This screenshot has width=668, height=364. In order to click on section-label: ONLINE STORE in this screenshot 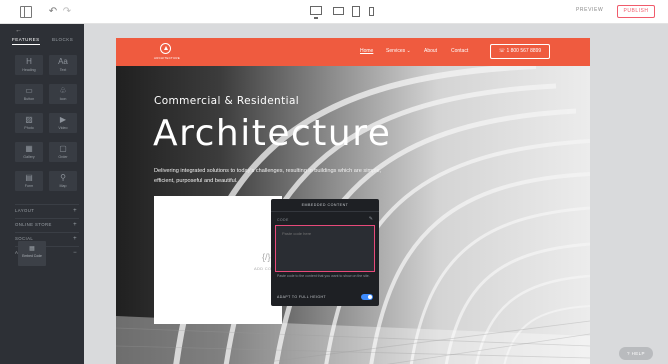, I will do `click(33, 224)`.